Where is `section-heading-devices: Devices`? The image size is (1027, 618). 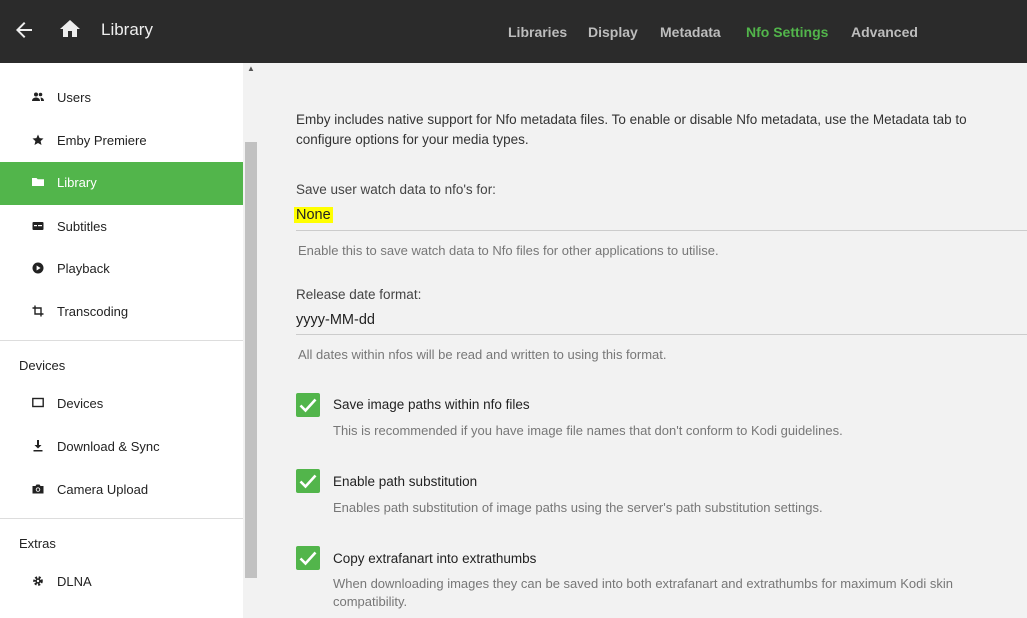
section-heading-devices: Devices is located at coordinates (42, 365).